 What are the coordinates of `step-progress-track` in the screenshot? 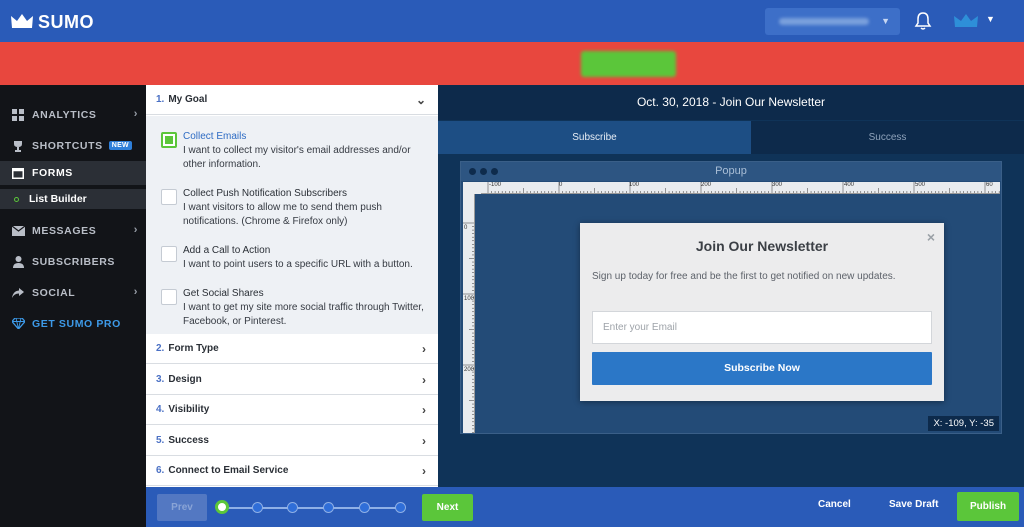 It's located at (314, 508).